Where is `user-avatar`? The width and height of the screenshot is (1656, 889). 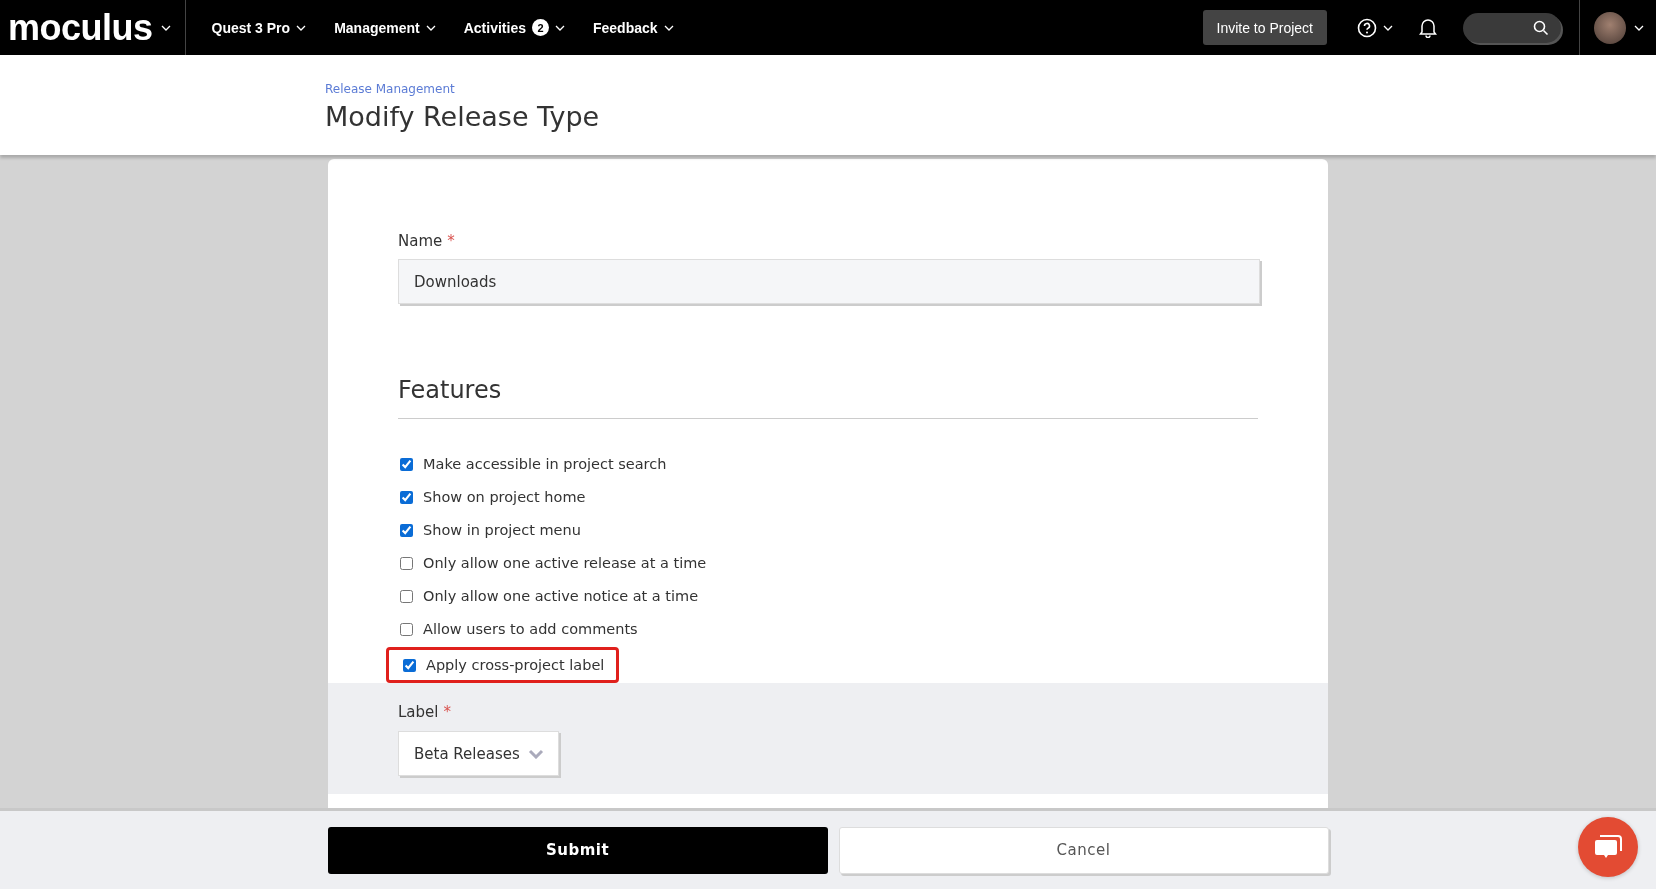
user-avatar is located at coordinates (1610, 27).